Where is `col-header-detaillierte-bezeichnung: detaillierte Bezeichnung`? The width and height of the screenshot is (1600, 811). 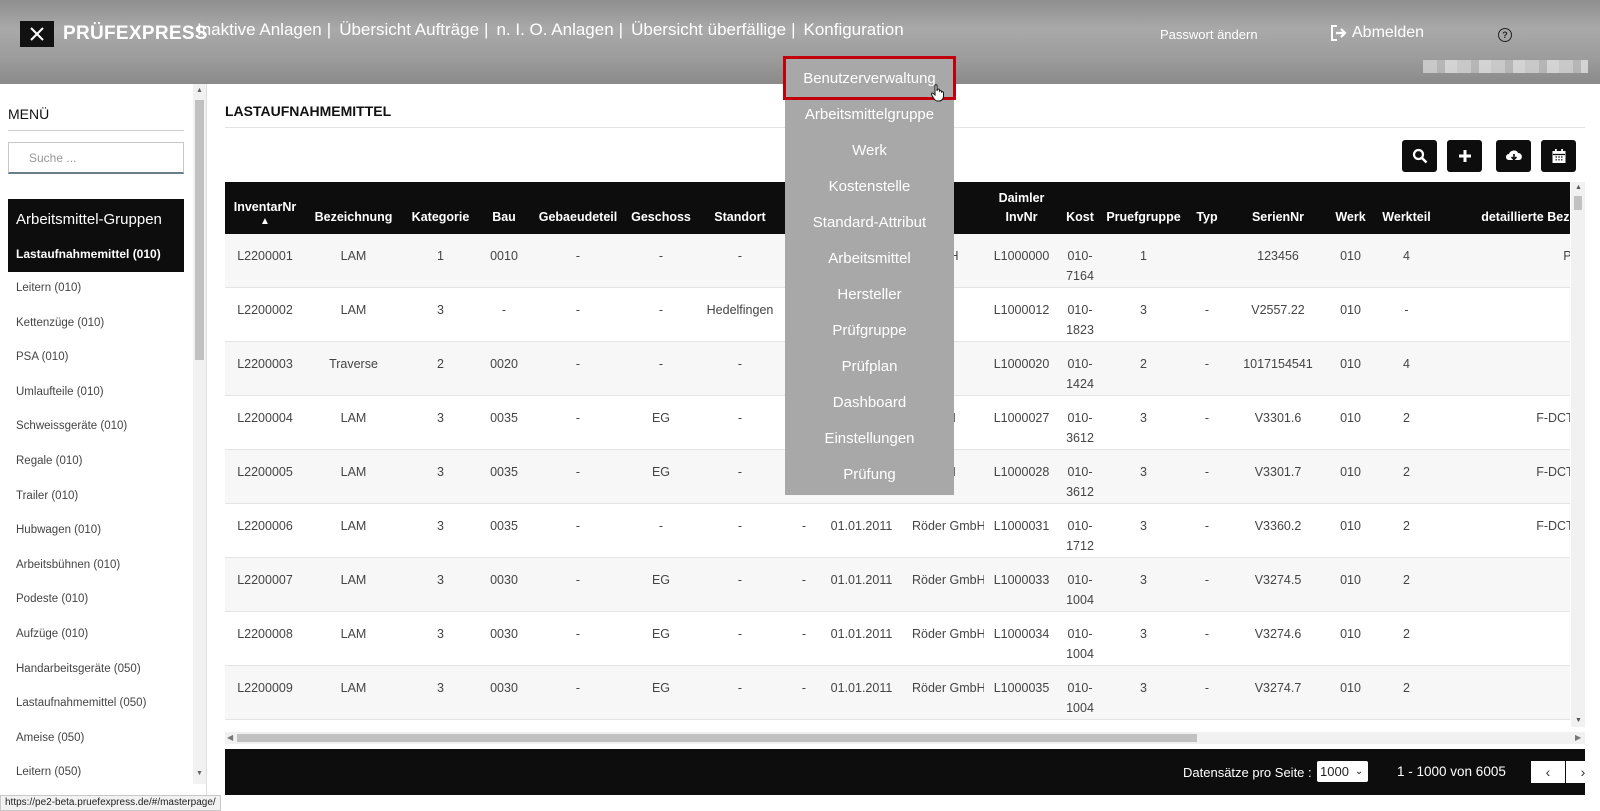 col-header-detaillierte-bezeichnung: detaillierte Bezeichnung is located at coordinates (1505, 208).